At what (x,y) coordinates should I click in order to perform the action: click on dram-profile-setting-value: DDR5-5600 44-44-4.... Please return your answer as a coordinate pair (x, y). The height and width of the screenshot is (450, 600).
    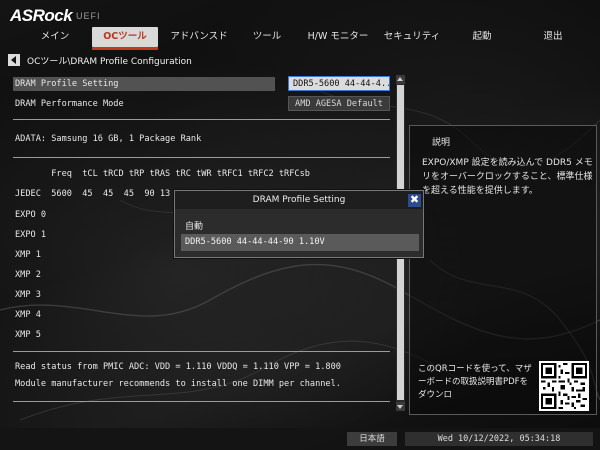
    Looking at the image, I should click on (339, 83).